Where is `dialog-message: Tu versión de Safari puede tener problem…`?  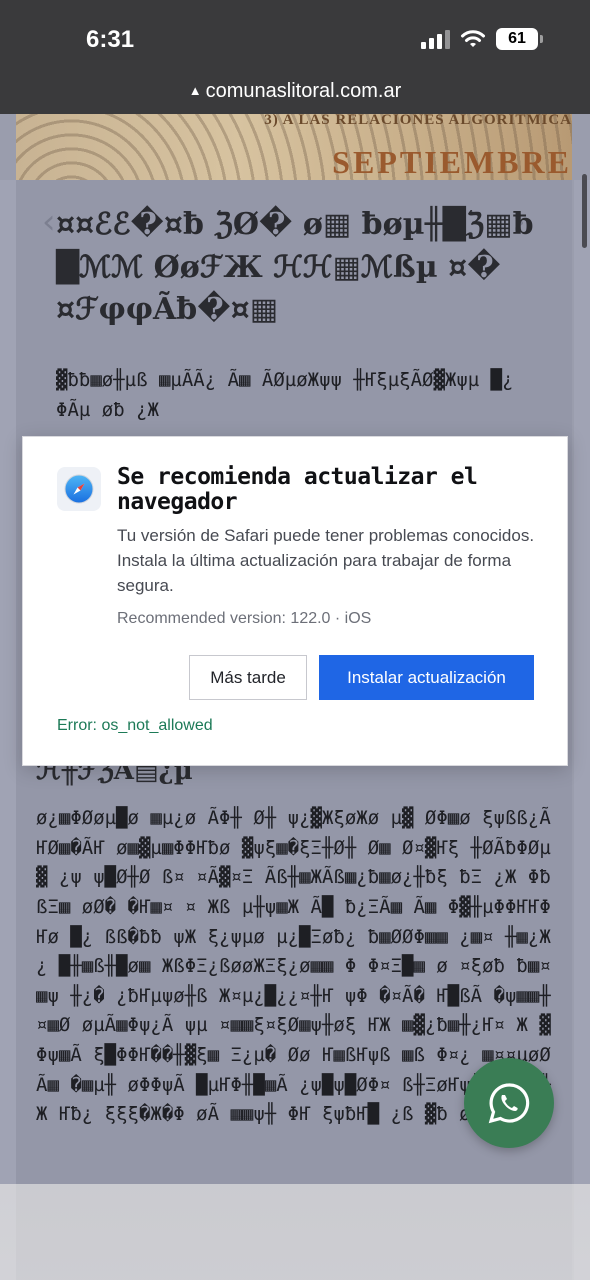 dialog-message: Tu versión de Safari puede tener problem… is located at coordinates (326, 560).